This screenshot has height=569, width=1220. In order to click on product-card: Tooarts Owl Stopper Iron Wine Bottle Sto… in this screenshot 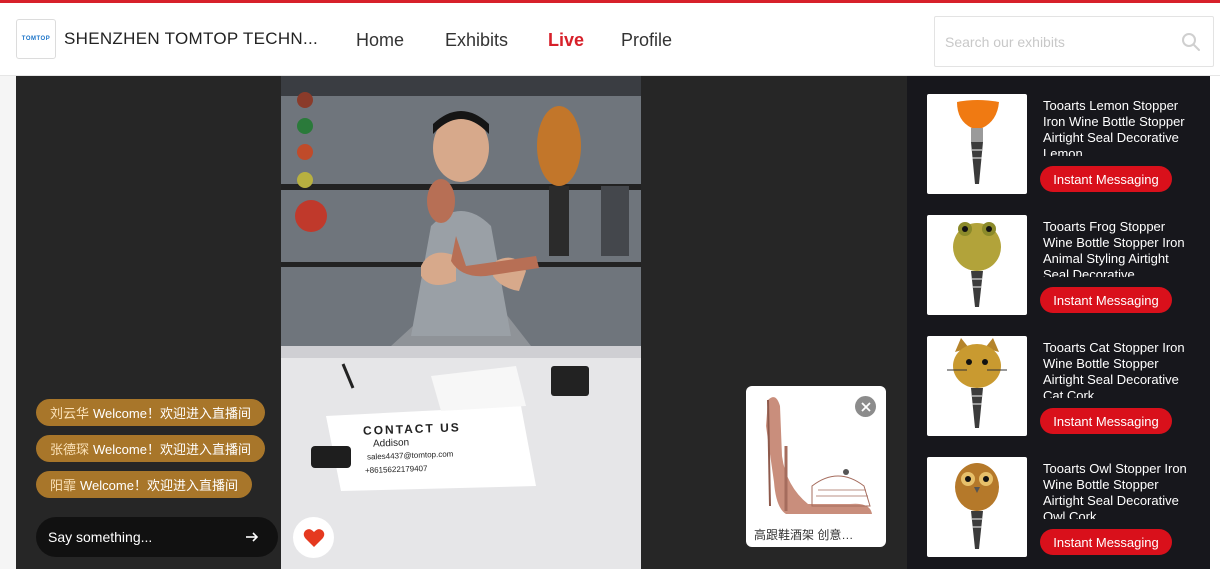, I will do `click(1062, 507)`.